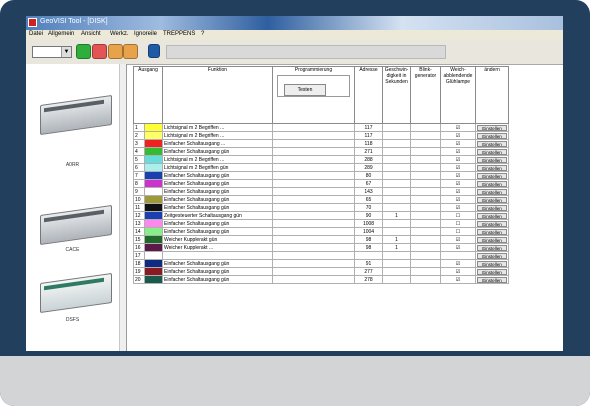 The width and height of the screenshot is (590, 406). What do you see at coordinates (75, 115) in the screenshot?
I see `device-image` at bounding box center [75, 115].